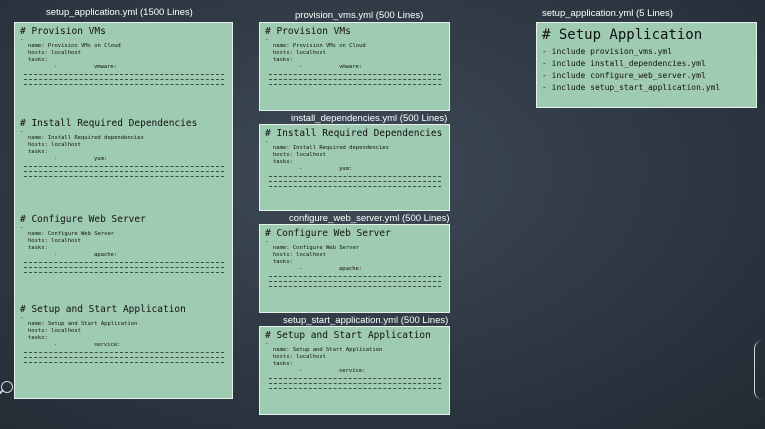 The height and width of the screenshot is (429, 765). I want to click on magnifier-icon, so click(7, 387).